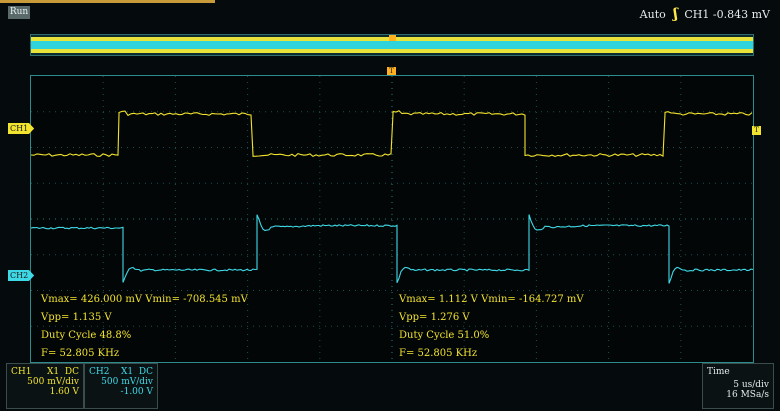 The width and height of the screenshot is (780, 411). Describe the element at coordinates (76, 317) in the screenshot. I see `ch1-vpp: Vpp= 1.135 V` at that location.